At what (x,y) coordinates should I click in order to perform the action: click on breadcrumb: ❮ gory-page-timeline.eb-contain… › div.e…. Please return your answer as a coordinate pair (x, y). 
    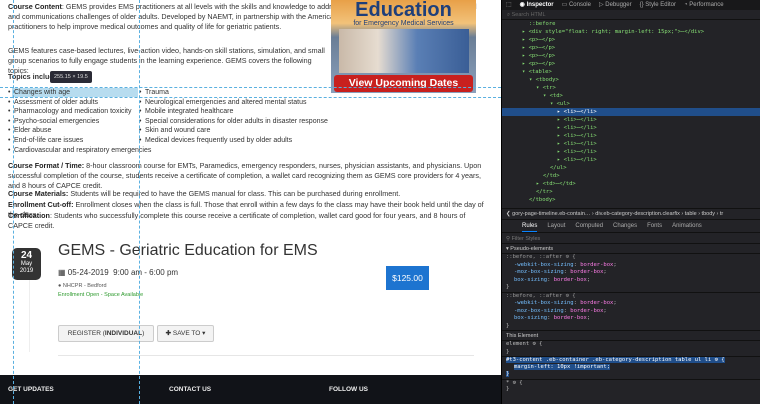
    Looking at the image, I should click on (631, 214).